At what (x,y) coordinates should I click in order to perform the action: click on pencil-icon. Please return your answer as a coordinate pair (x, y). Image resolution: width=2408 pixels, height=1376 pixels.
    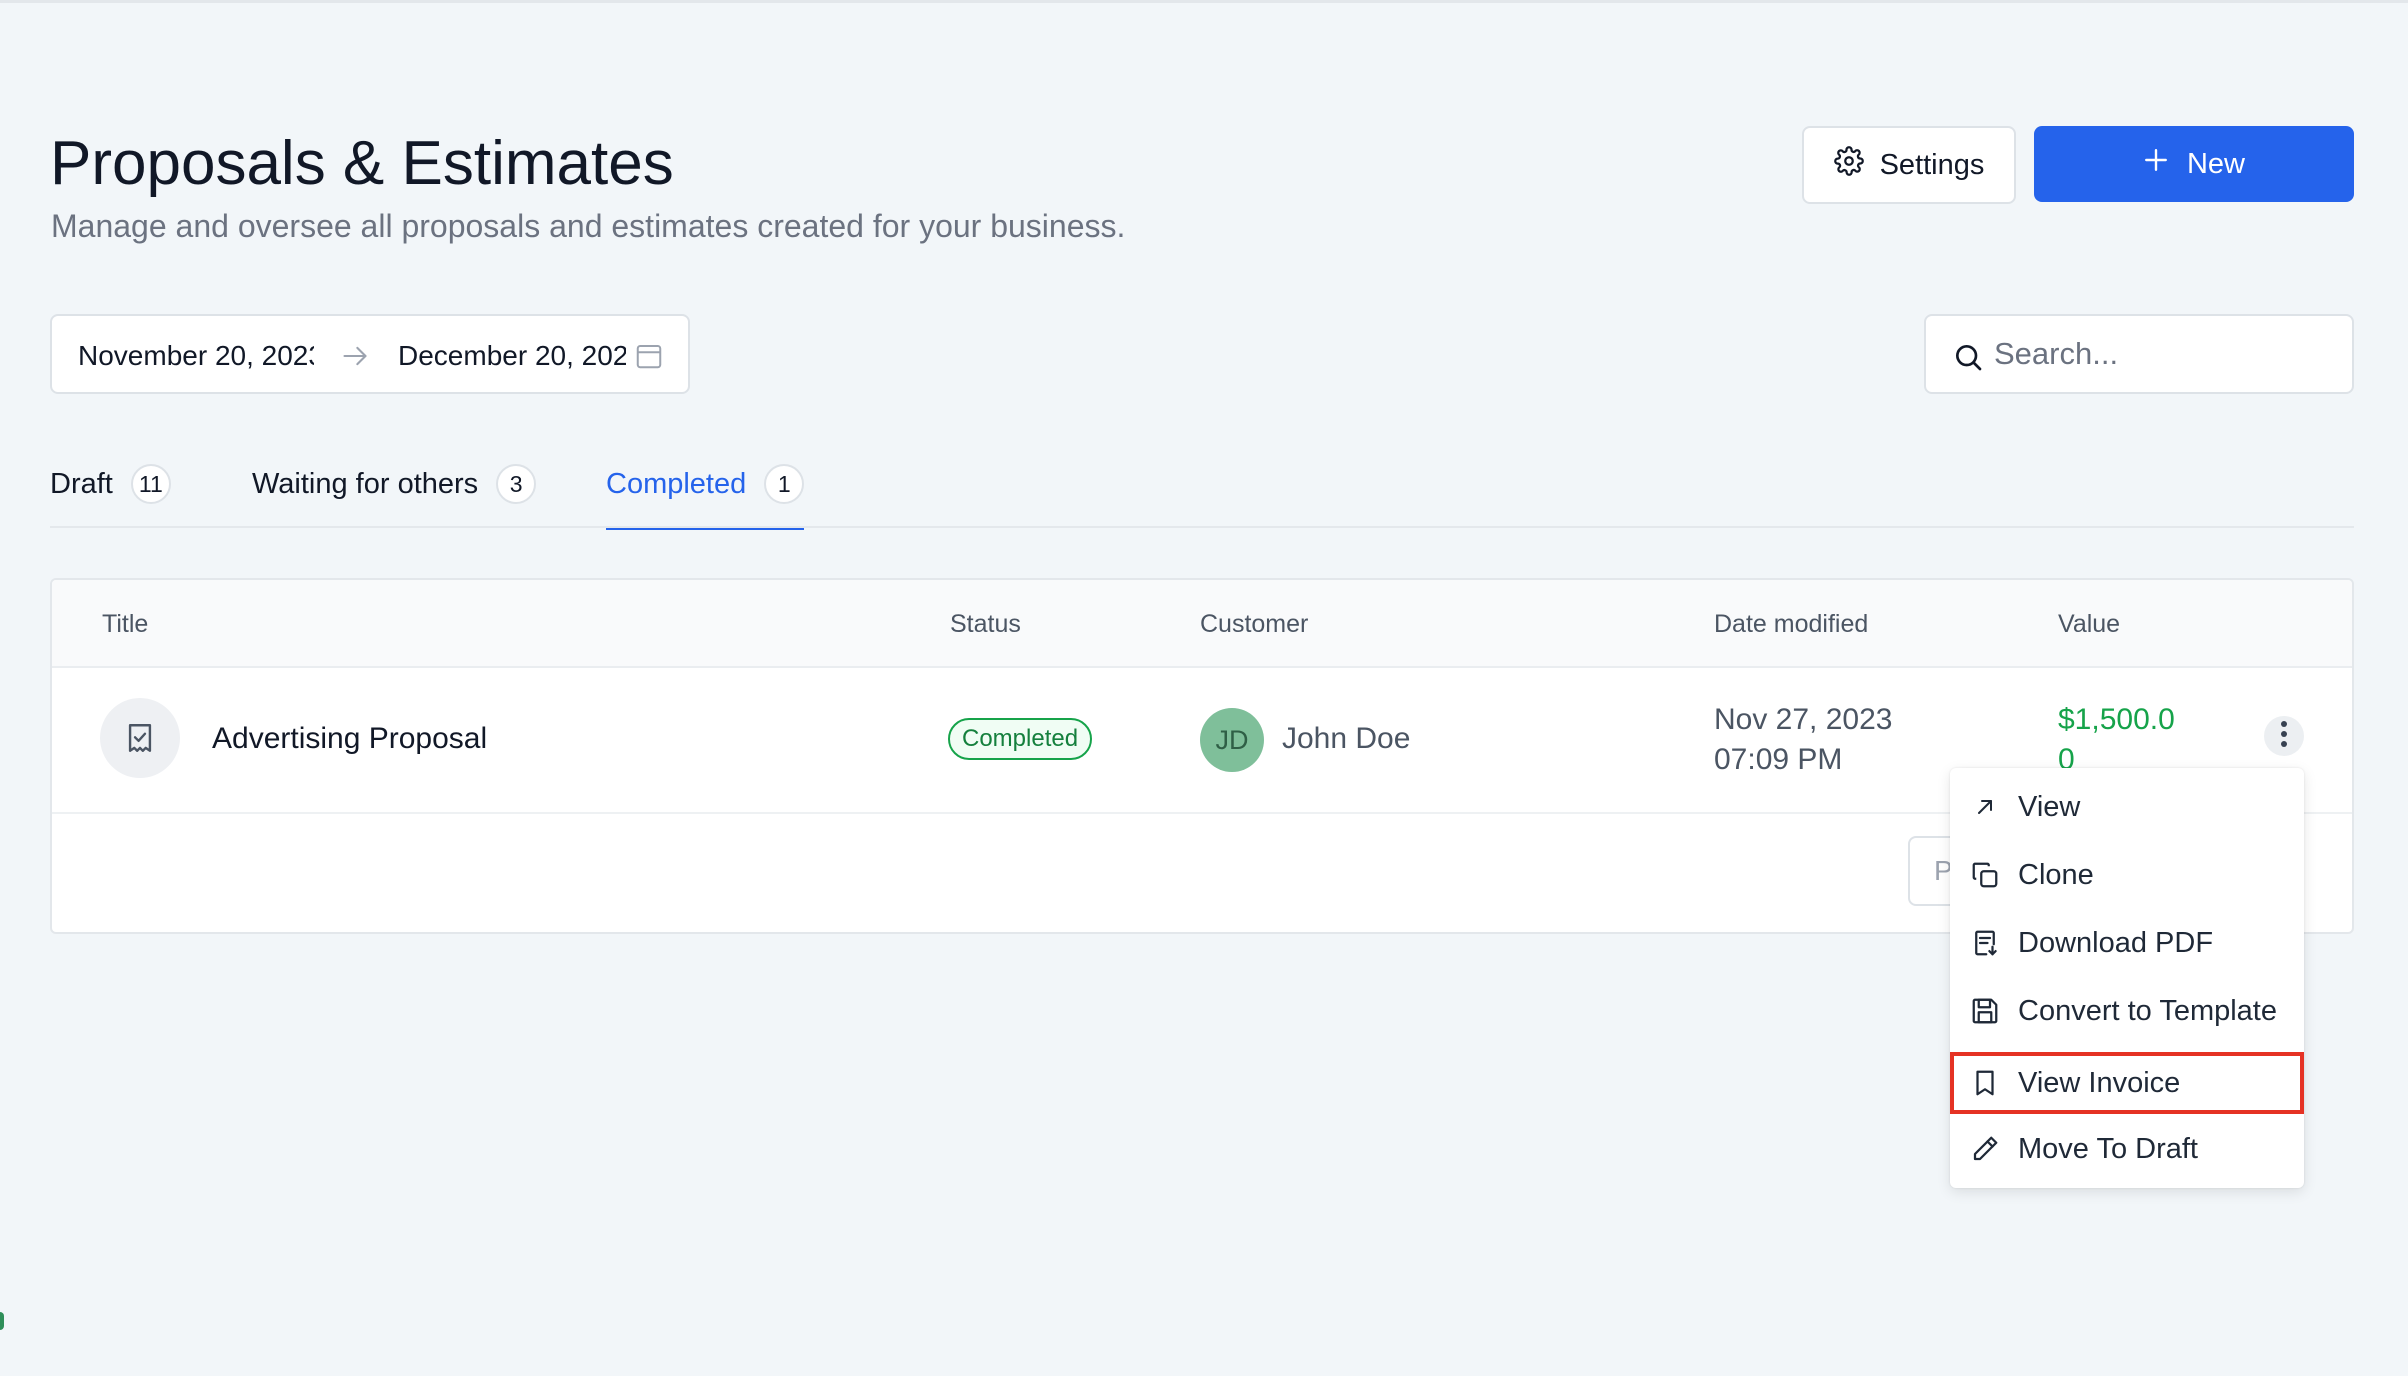
    Looking at the image, I should click on (1985, 1149).